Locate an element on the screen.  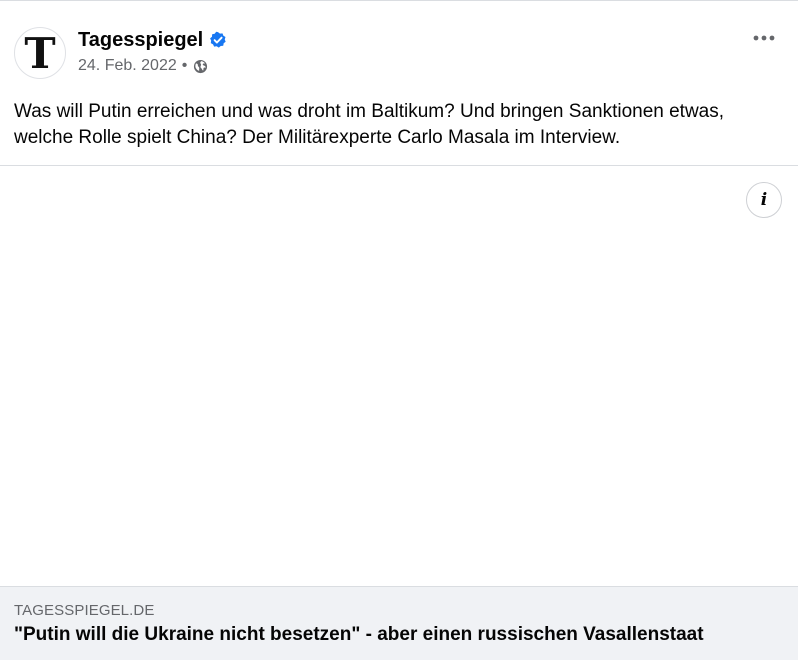
page-name: Tagesspiegel is located at coordinates (140, 40).